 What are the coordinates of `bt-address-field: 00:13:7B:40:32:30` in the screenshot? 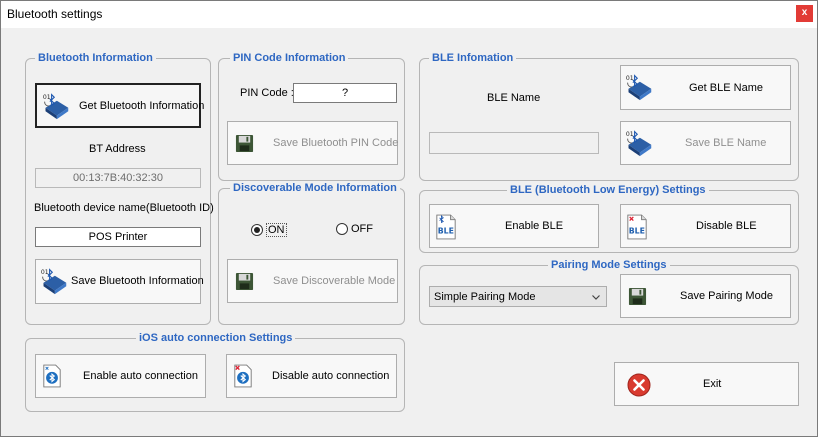 It's located at (118, 178).